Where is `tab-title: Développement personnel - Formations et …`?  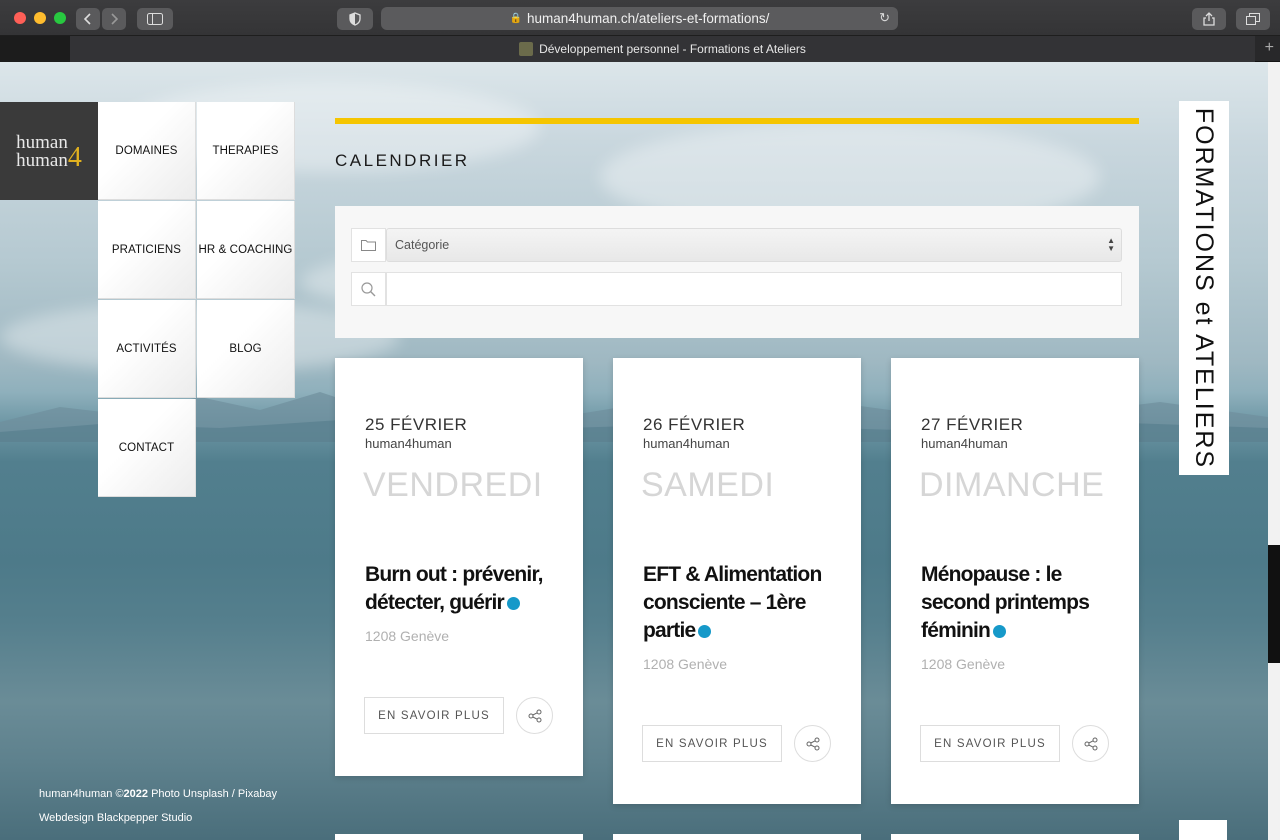
tab-title: Développement personnel - Formations et … is located at coordinates (672, 49).